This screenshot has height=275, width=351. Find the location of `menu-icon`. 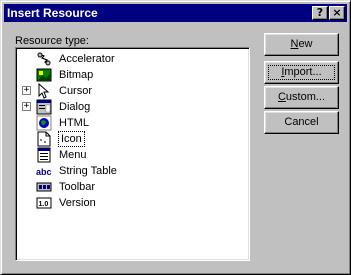

menu-icon is located at coordinates (44, 155).